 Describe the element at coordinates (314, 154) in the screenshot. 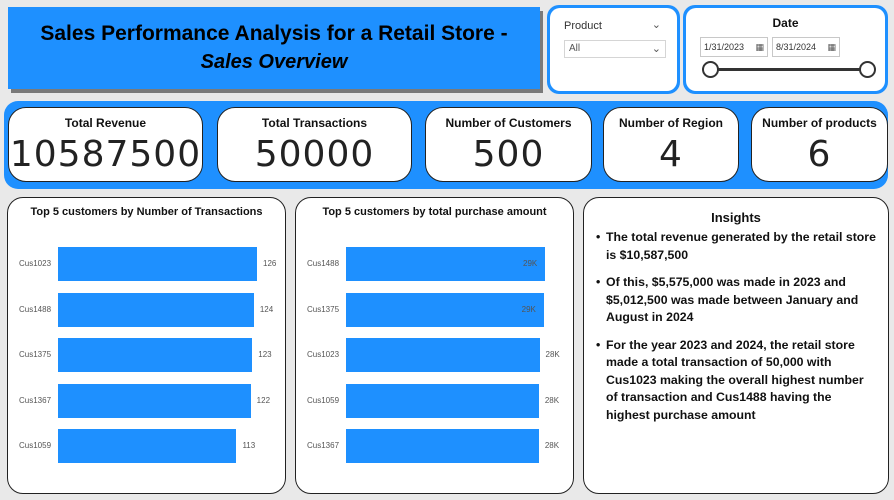

I see `kpi-value: 50000` at that location.